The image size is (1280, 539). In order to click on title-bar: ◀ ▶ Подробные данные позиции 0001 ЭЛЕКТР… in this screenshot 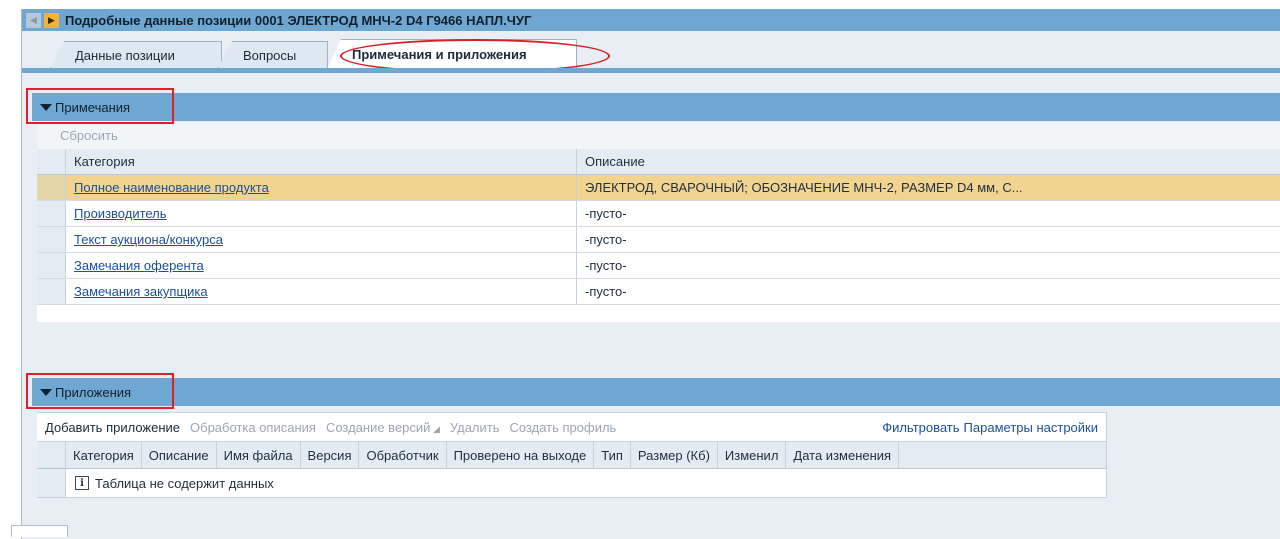, I will do `click(651, 20)`.